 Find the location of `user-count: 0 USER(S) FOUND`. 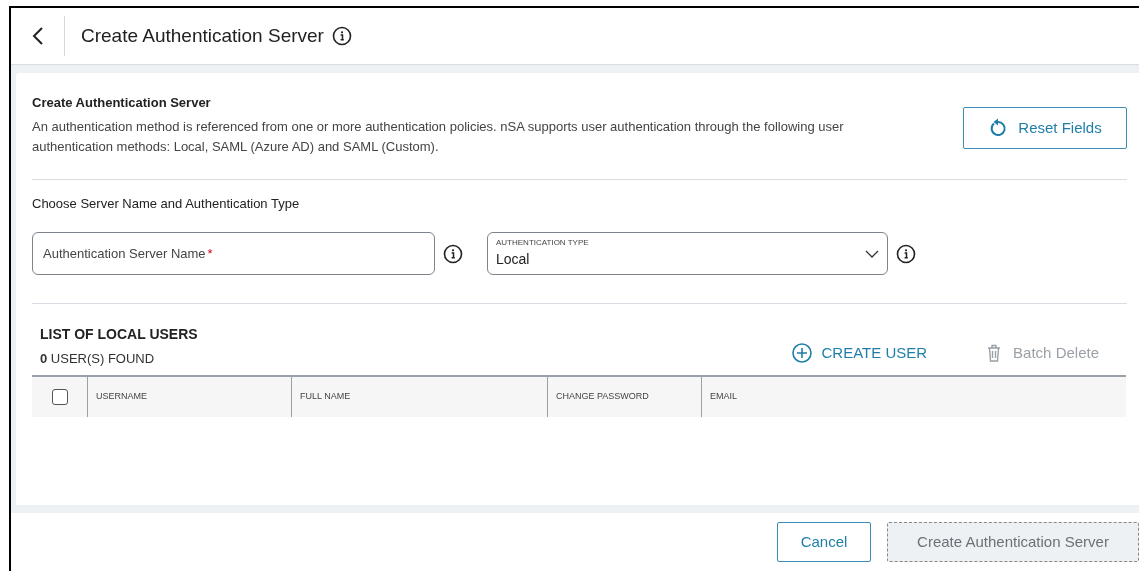

user-count: 0 USER(S) FOUND is located at coordinates (98, 359).